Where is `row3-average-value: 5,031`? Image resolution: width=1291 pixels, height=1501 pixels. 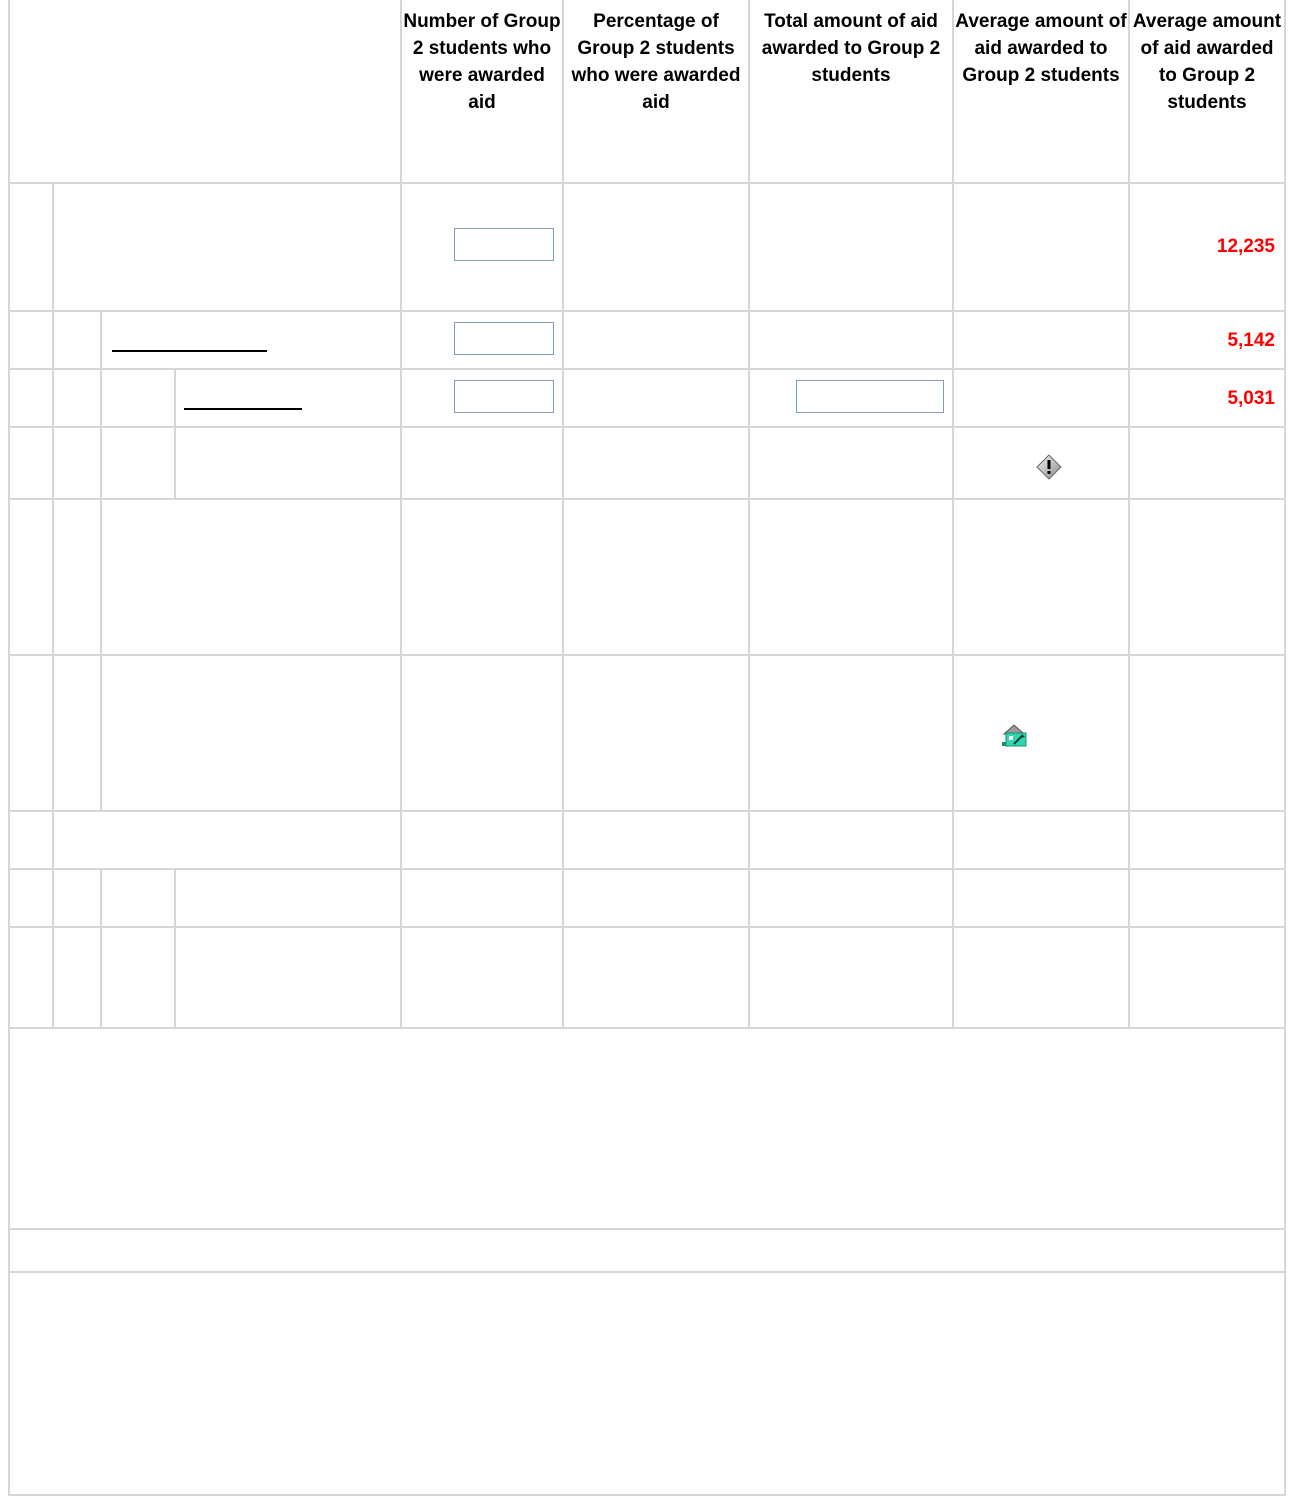 row3-average-value: 5,031 is located at coordinates (1251, 398).